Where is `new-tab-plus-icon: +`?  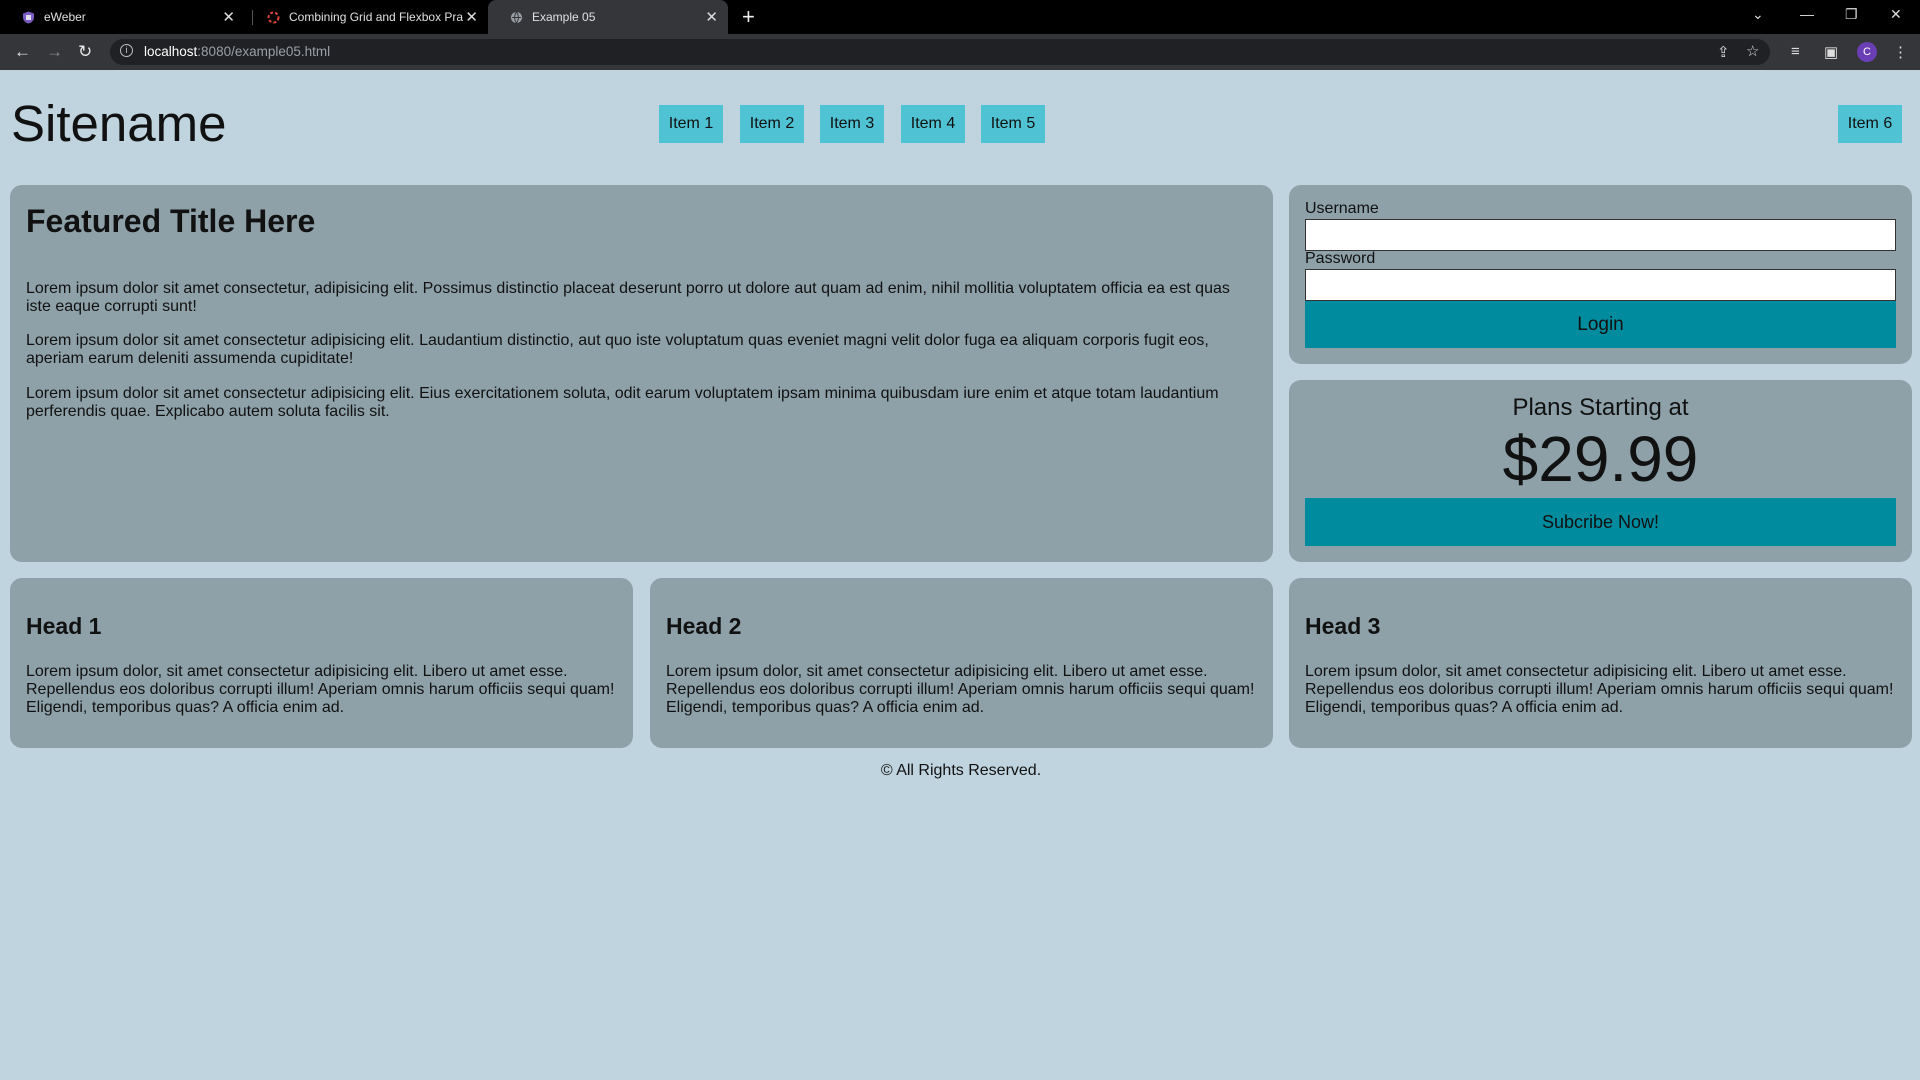
new-tab-plus-icon: + is located at coordinates (748, 17).